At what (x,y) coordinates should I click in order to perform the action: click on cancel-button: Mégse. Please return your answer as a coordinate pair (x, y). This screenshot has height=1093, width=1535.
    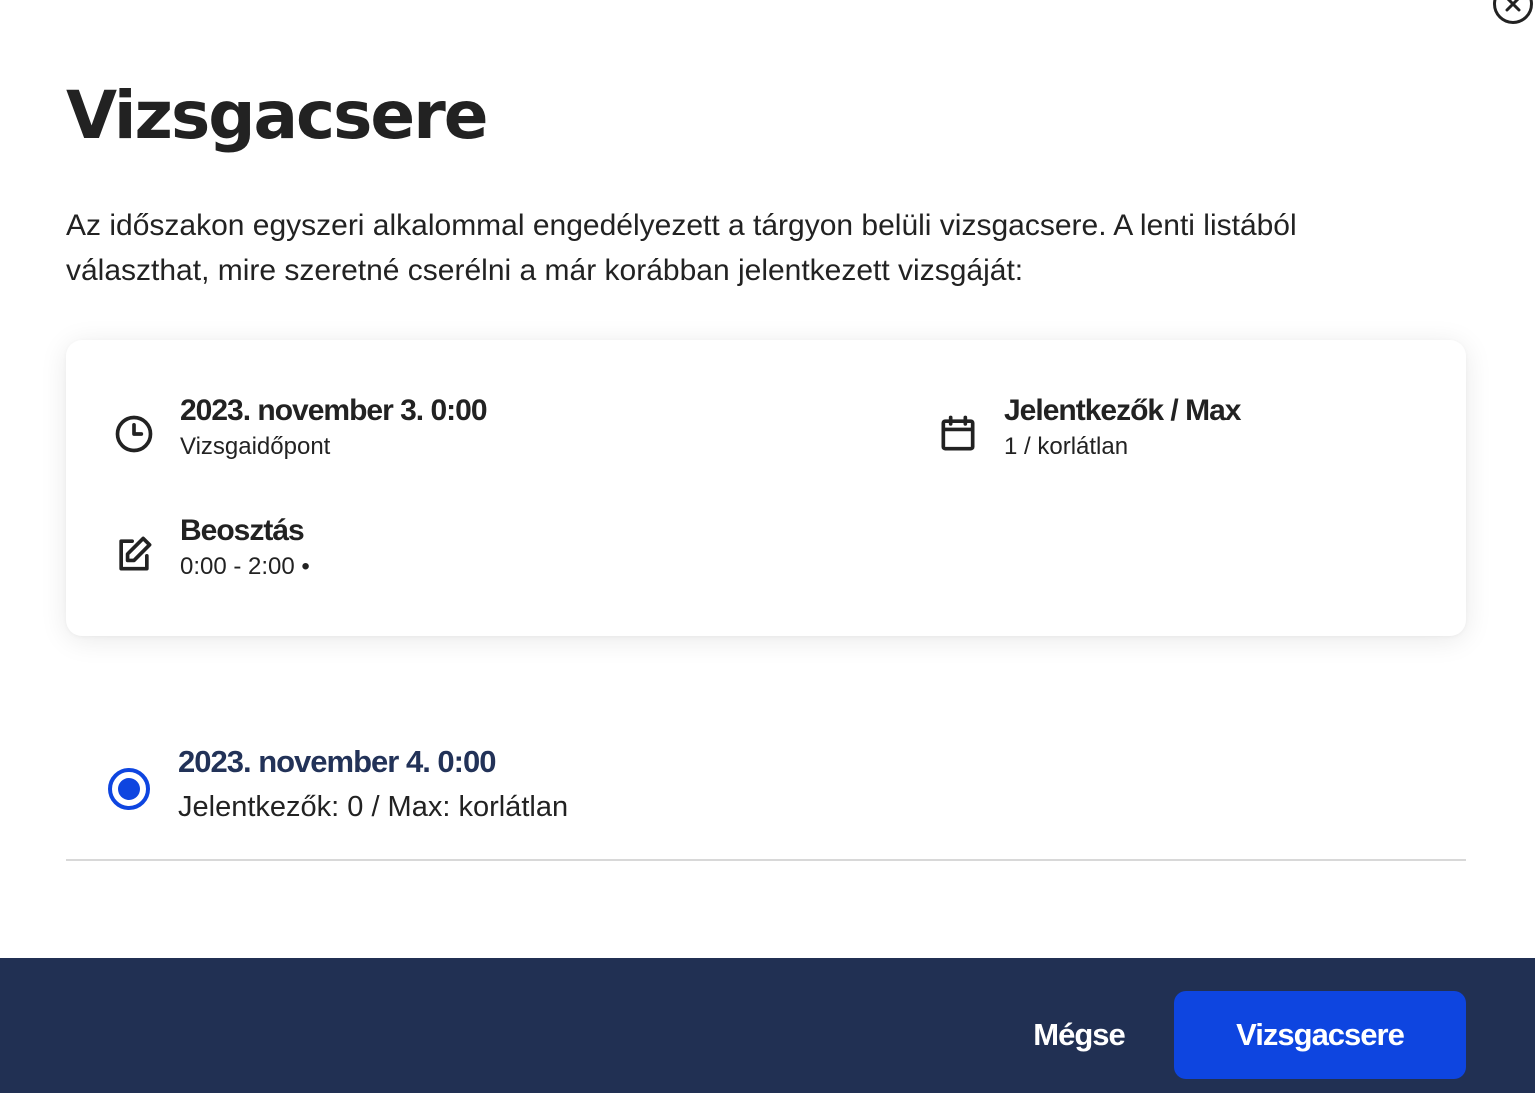
    Looking at the image, I should click on (1079, 1035).